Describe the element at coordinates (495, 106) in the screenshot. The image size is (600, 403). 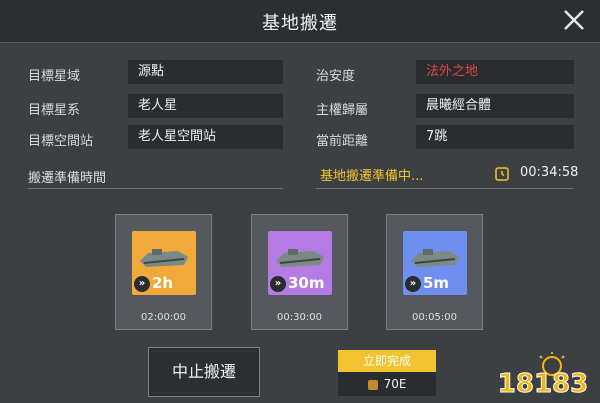
I see `sovereignty-value: 晨曦經合體` at that location.